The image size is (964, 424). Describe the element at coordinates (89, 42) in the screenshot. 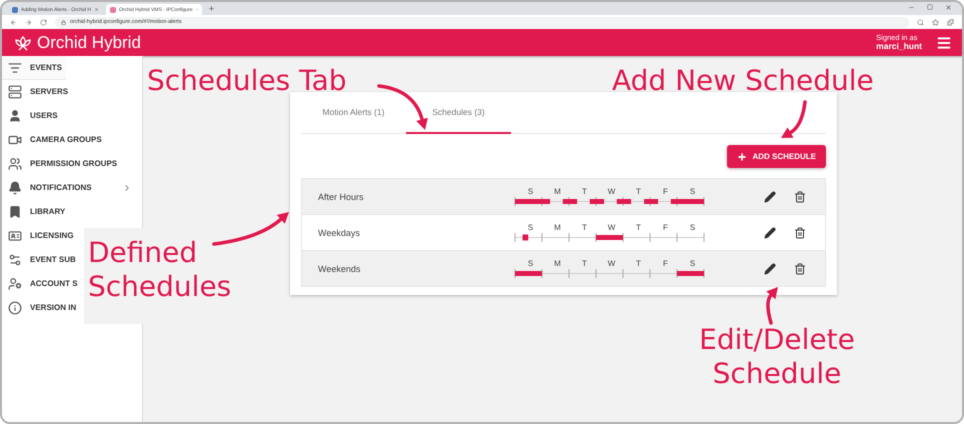

I see `app-title: Orchid Hybrid` at that location.